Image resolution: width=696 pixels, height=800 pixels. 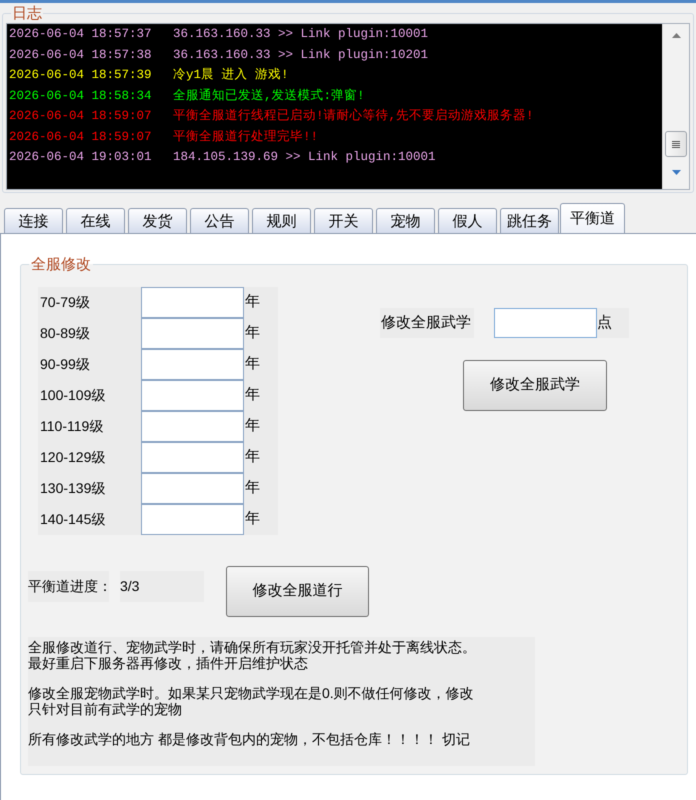 I want to click on tab: 发货, so click(x=157, y=220).